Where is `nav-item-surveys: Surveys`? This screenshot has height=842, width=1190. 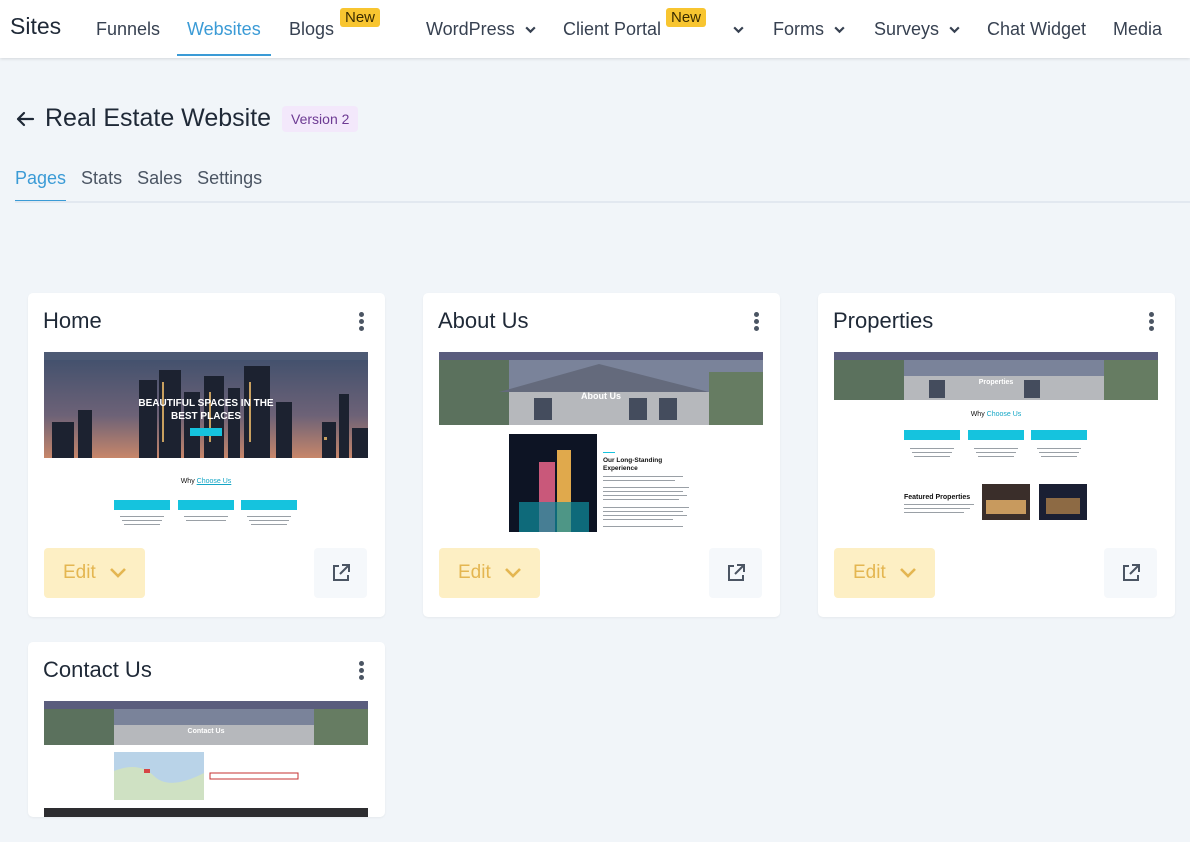 nav-item-surveys: Surveys is located at coordinates (917, 29).